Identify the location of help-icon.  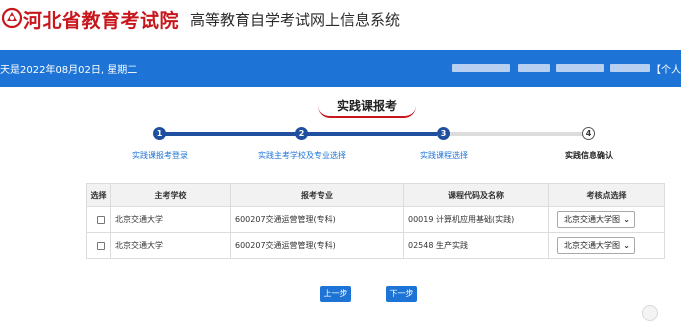
(650, 313).